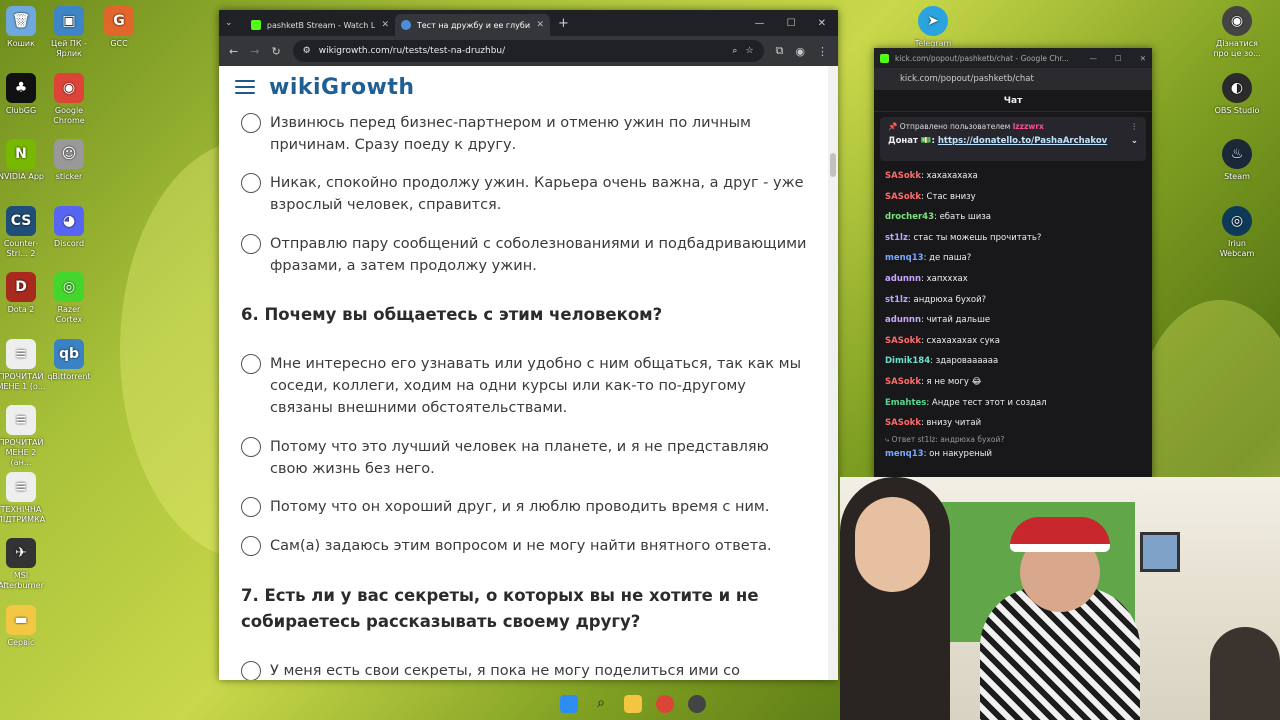 The image size is (1280, 720). I want to click on streamer-face, so click(892, 544).